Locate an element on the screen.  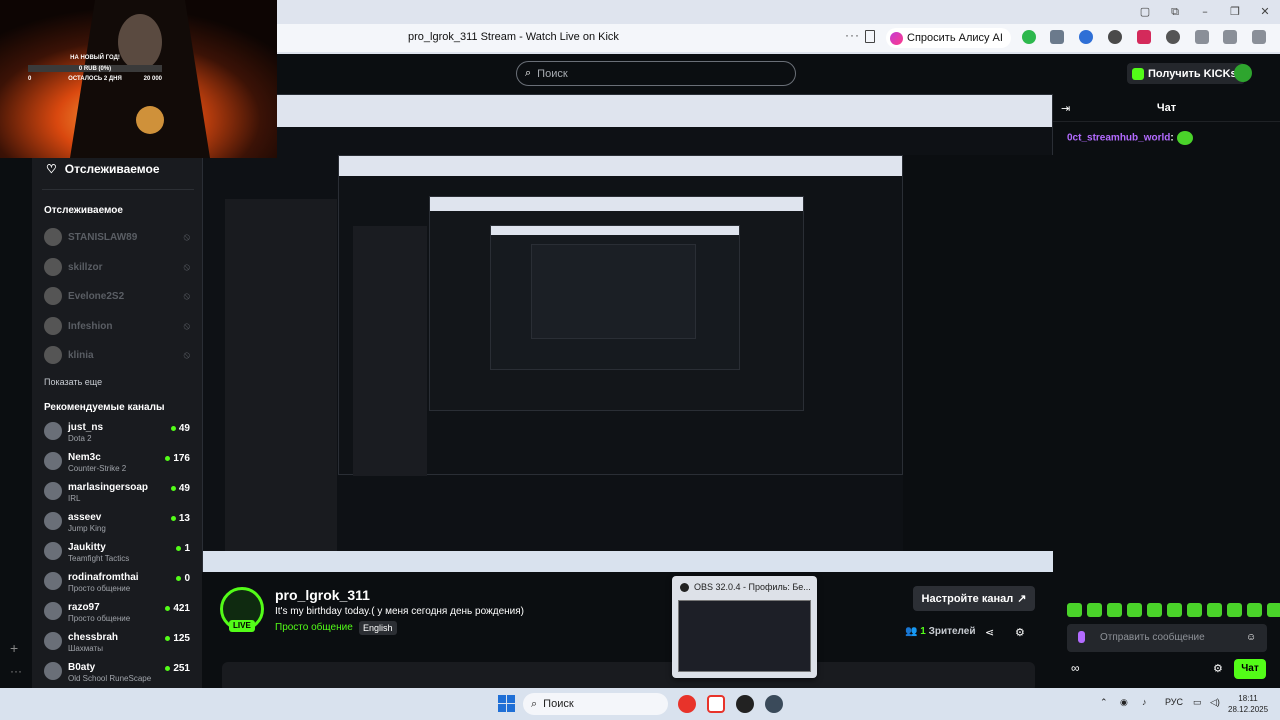
channel-settings-button: Настройте канал ↗ is located at coordinates (974, 598).